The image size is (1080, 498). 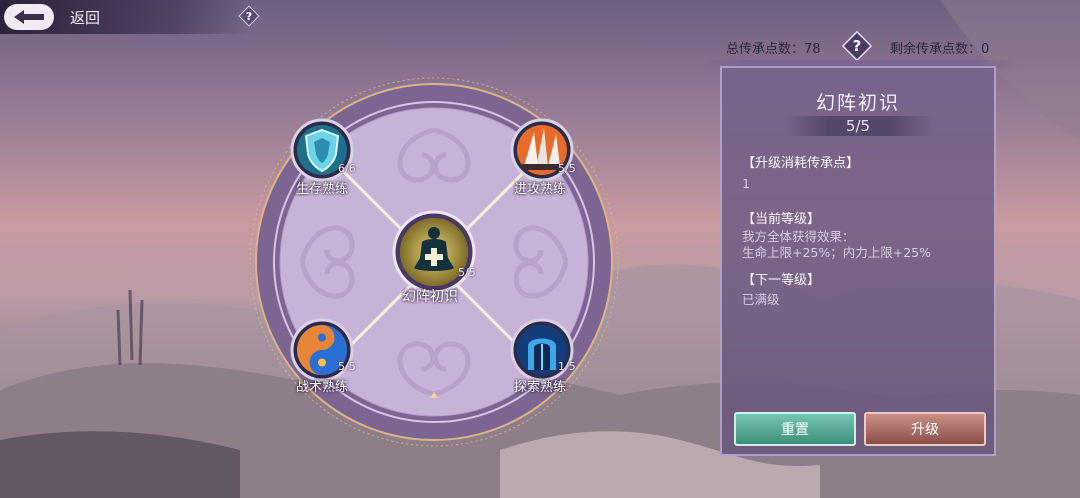 I want to click on explore-level: 1/5, so click(x=567, y=366).